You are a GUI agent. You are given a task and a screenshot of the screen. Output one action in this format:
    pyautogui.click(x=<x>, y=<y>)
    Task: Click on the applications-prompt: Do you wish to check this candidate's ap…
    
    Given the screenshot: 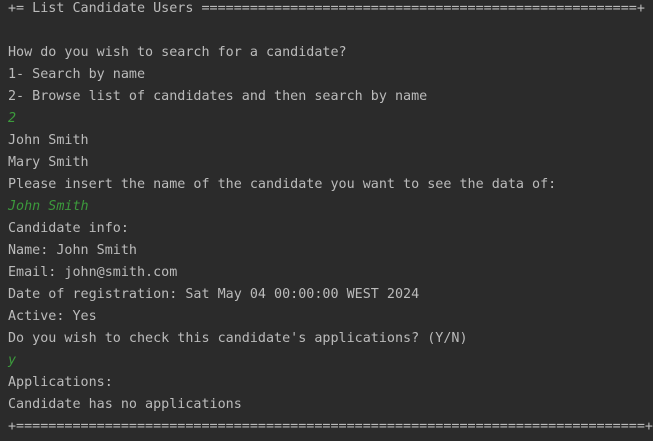 What is the action you would take?
    pyautogui.click(x=238, y=338)
    